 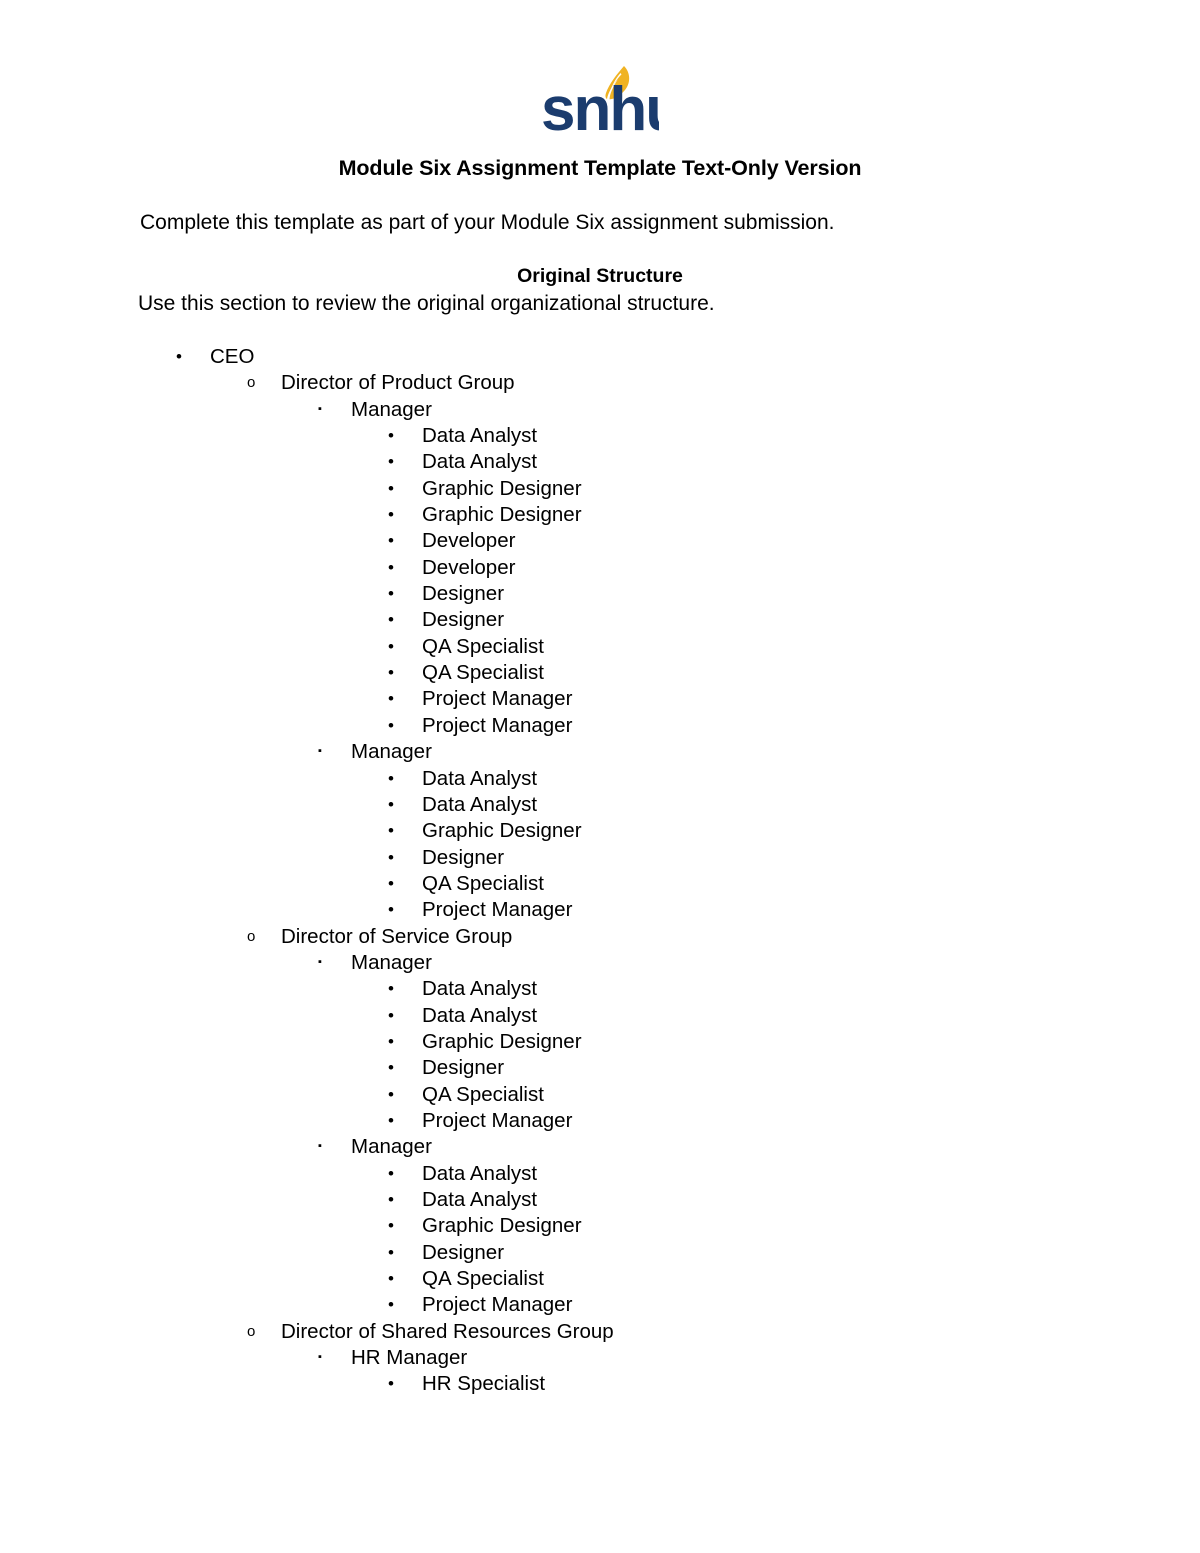 What do you see at coordinates (397, 936) in the screenshot?
I see `outline-item-label: Director of Service Group` at bounding box center [397, 936].